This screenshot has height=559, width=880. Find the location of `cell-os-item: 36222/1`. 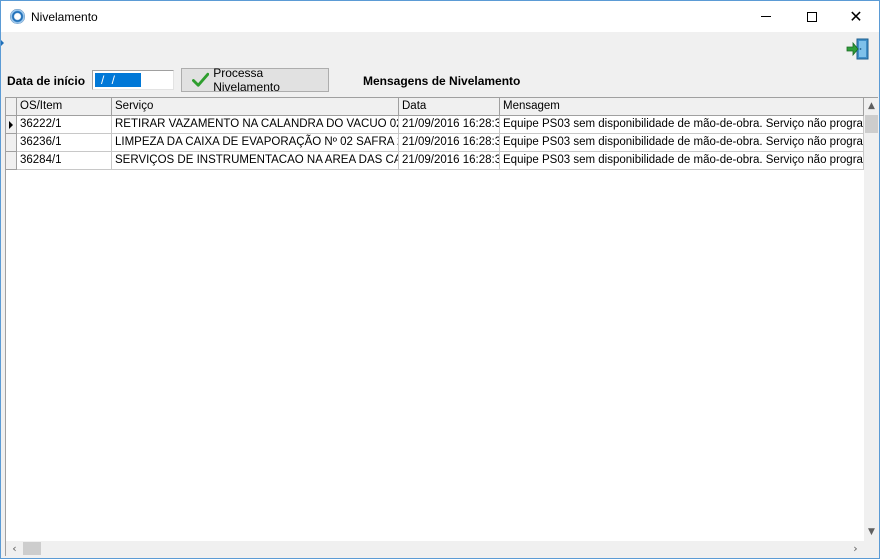

cell-os-item: 36222/1 is located at coordinates (64, 125).